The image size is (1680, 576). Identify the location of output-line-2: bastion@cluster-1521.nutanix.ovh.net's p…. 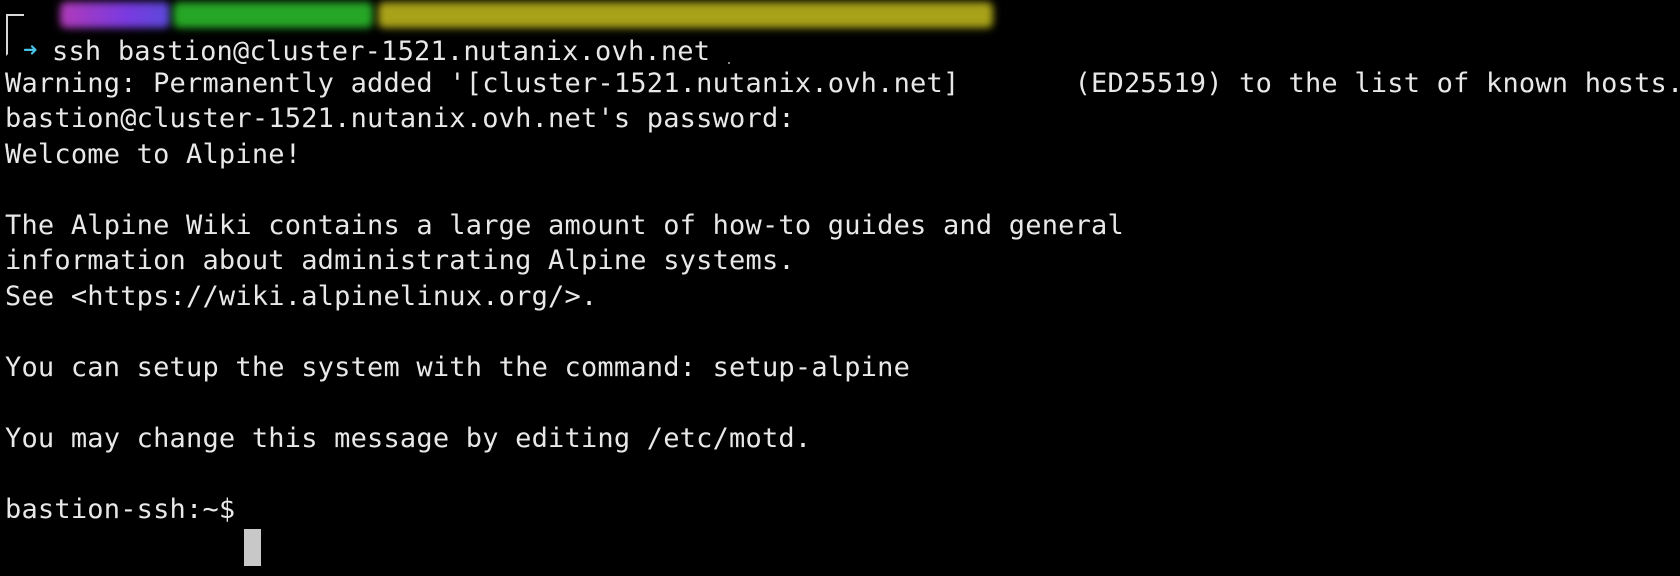
(400, 118).